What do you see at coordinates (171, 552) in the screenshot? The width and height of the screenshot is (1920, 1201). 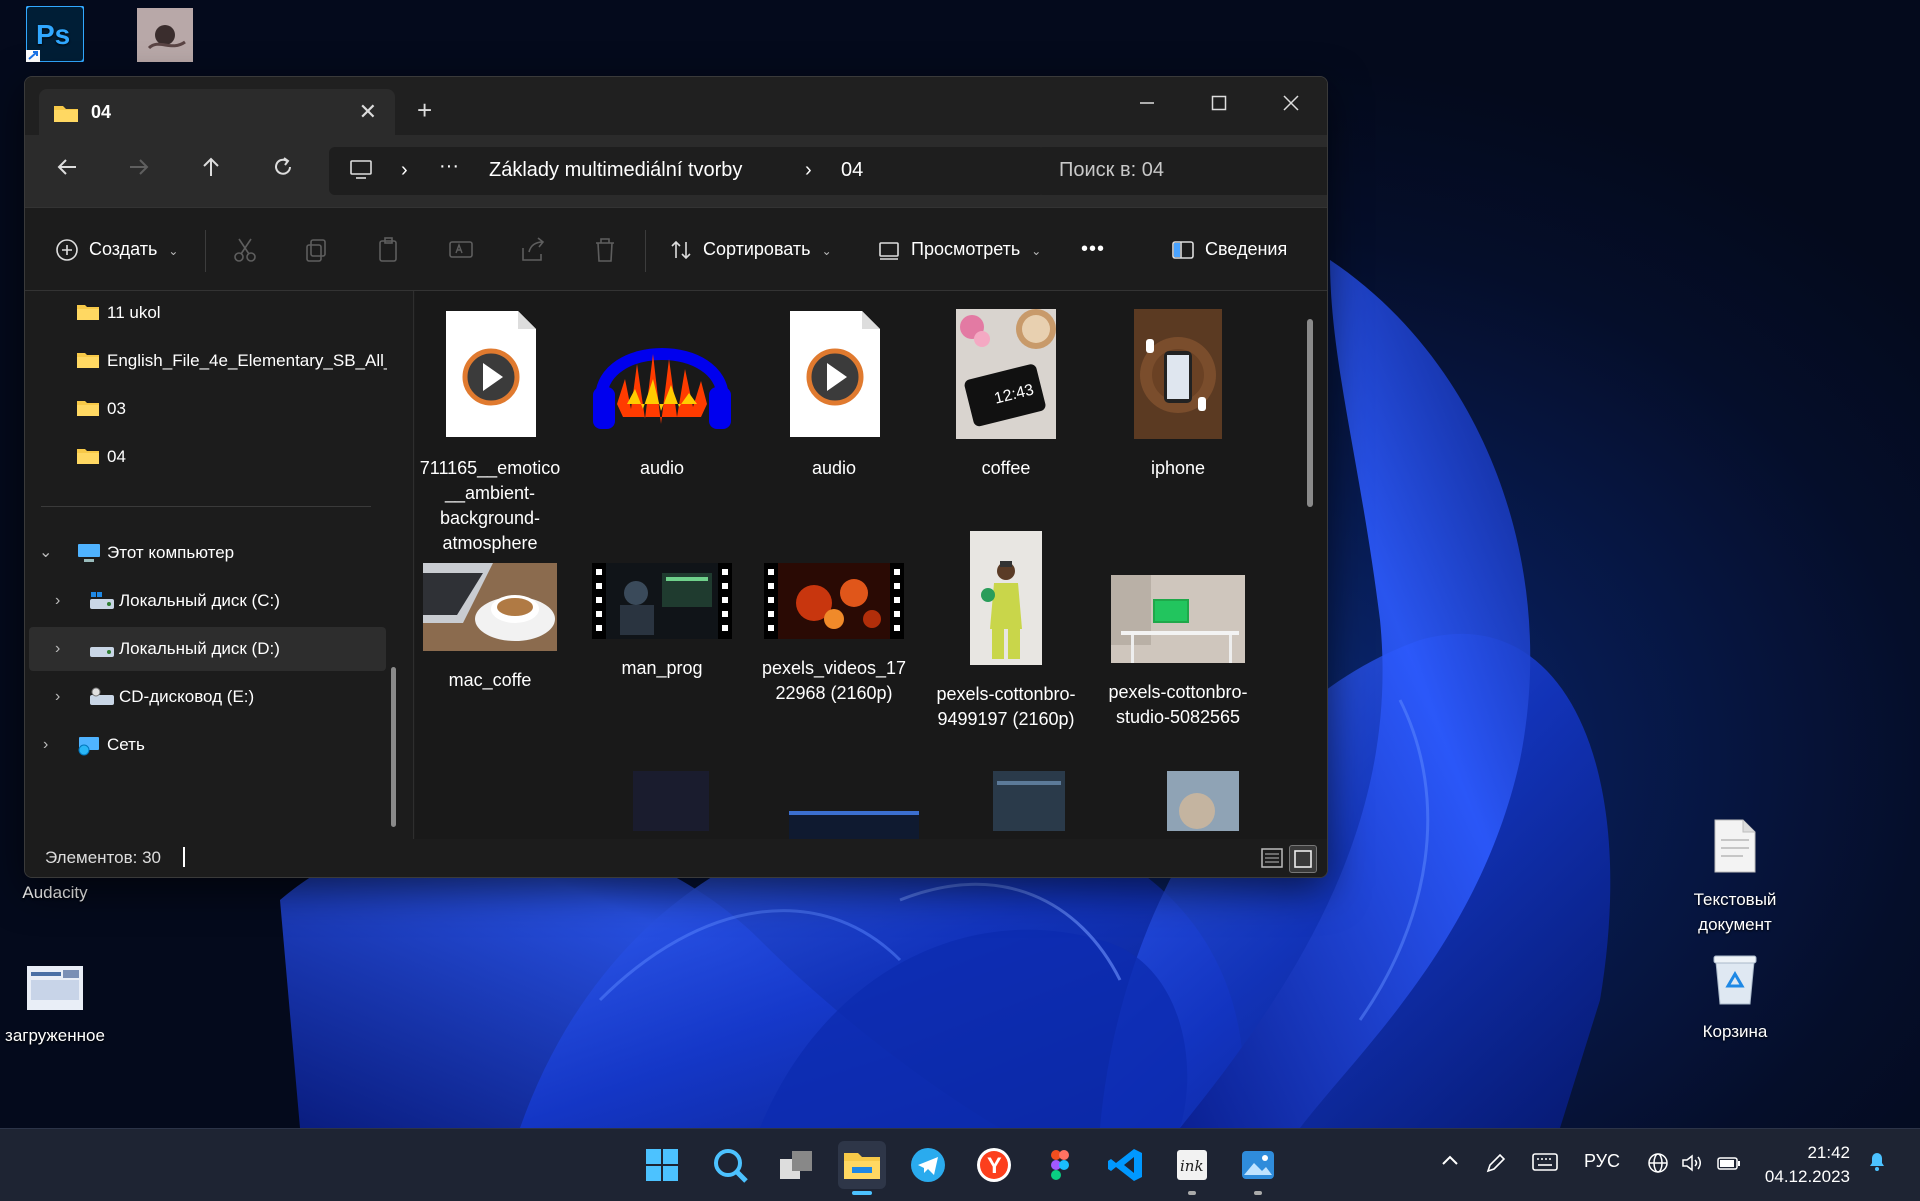 I see `nav-this-pc-label: Этот компьютер` at bounding box center [171, 552].